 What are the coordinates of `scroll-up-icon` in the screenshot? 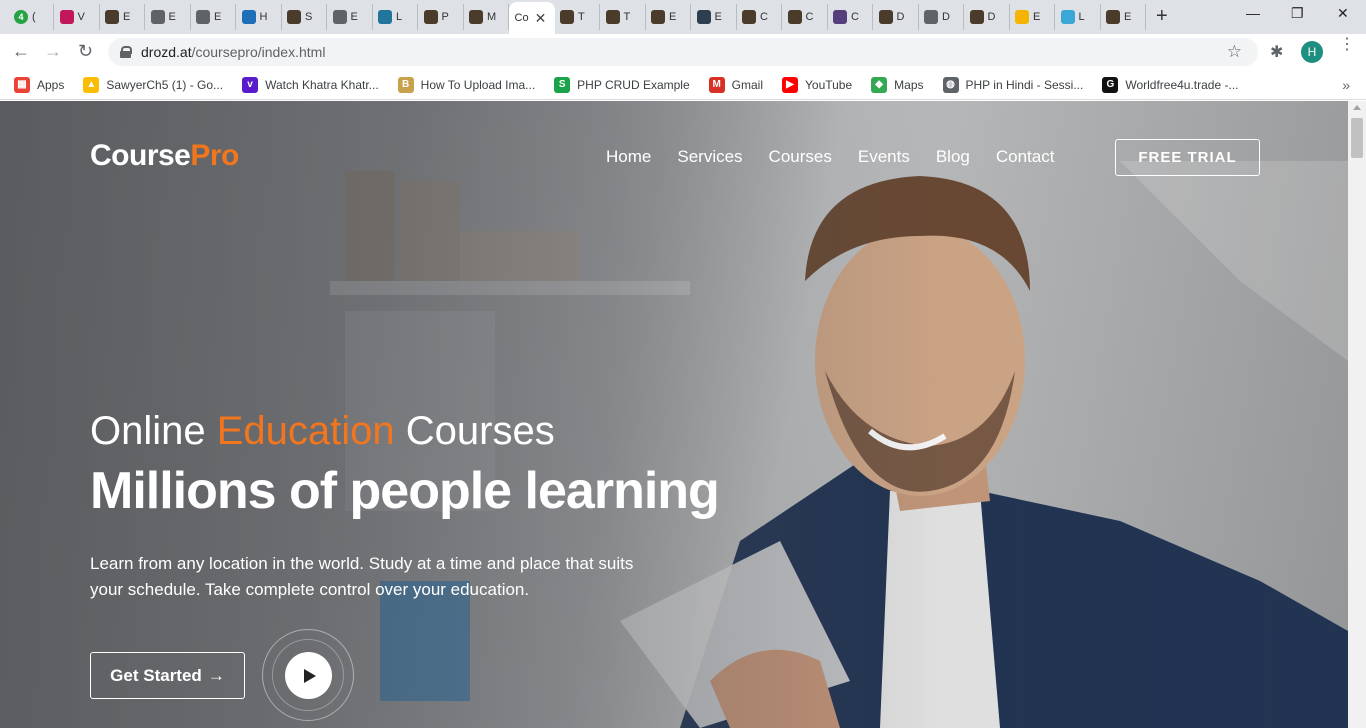 It's located at (1357, 107).